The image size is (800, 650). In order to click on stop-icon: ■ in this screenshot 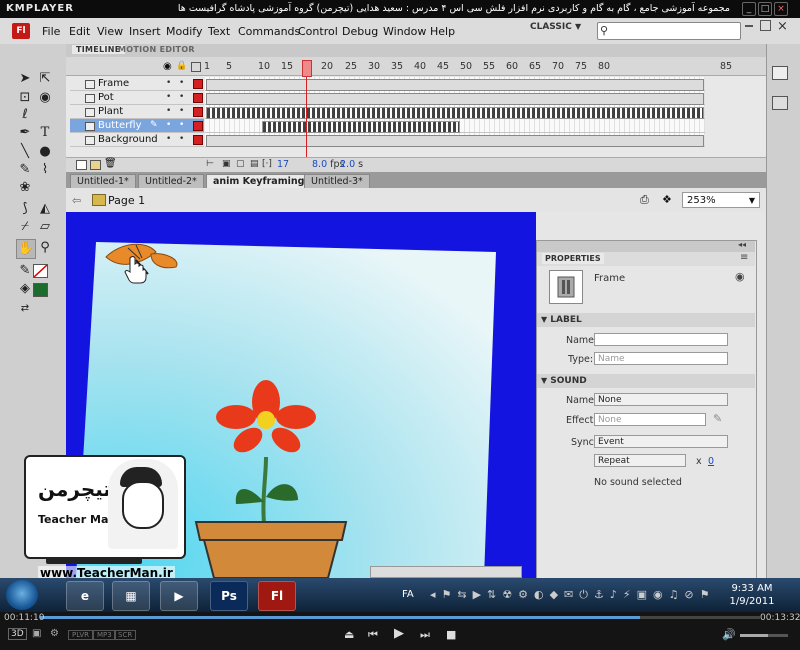, I will do `click(451, 634)`.